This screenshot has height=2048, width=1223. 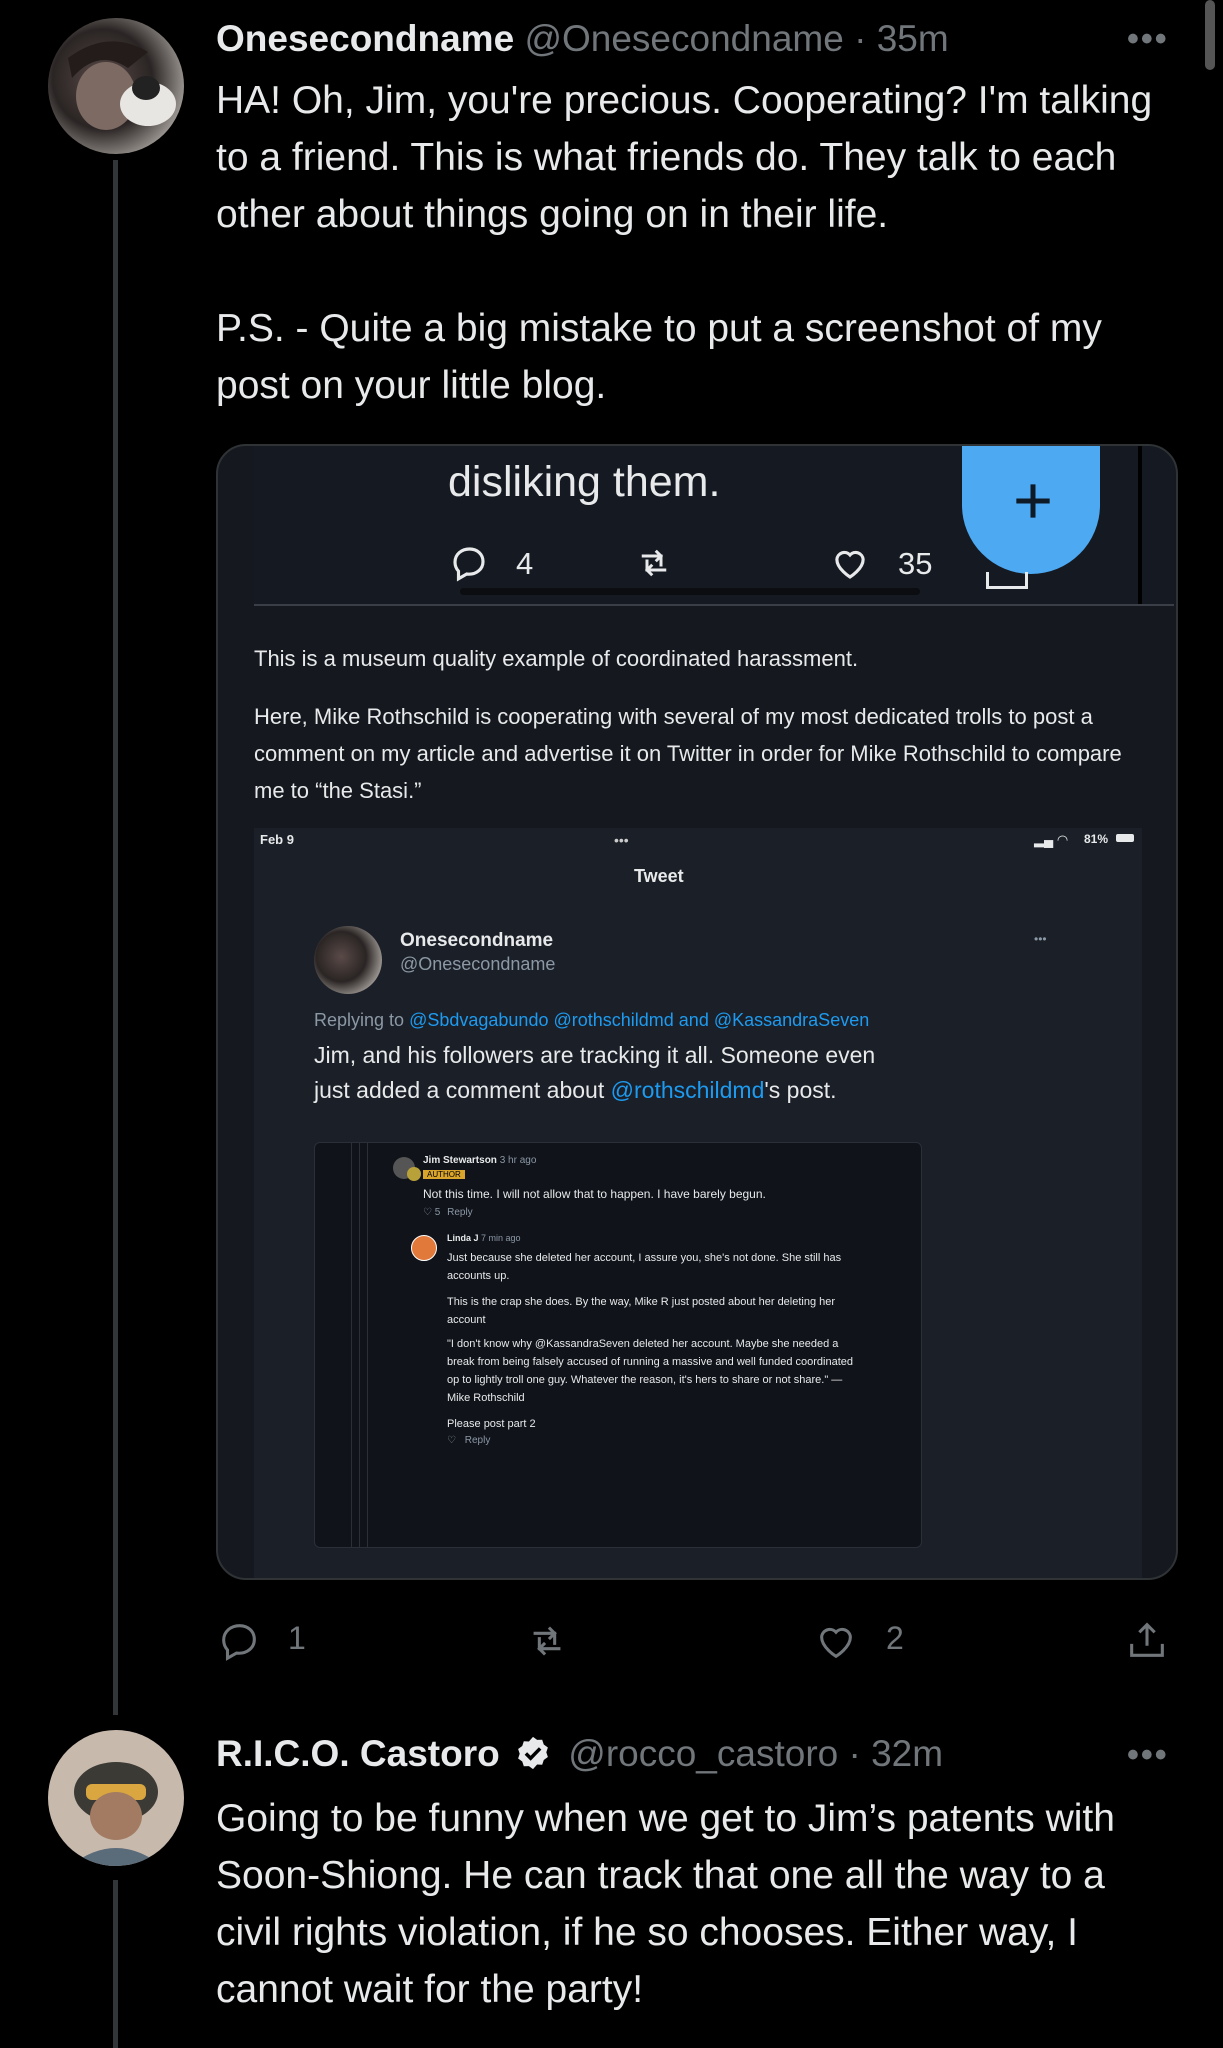 What do you see at coordinates (1096, 839) in the screenshot?
I see `battery-percent: 81%` at bounding box center [1096, 839].